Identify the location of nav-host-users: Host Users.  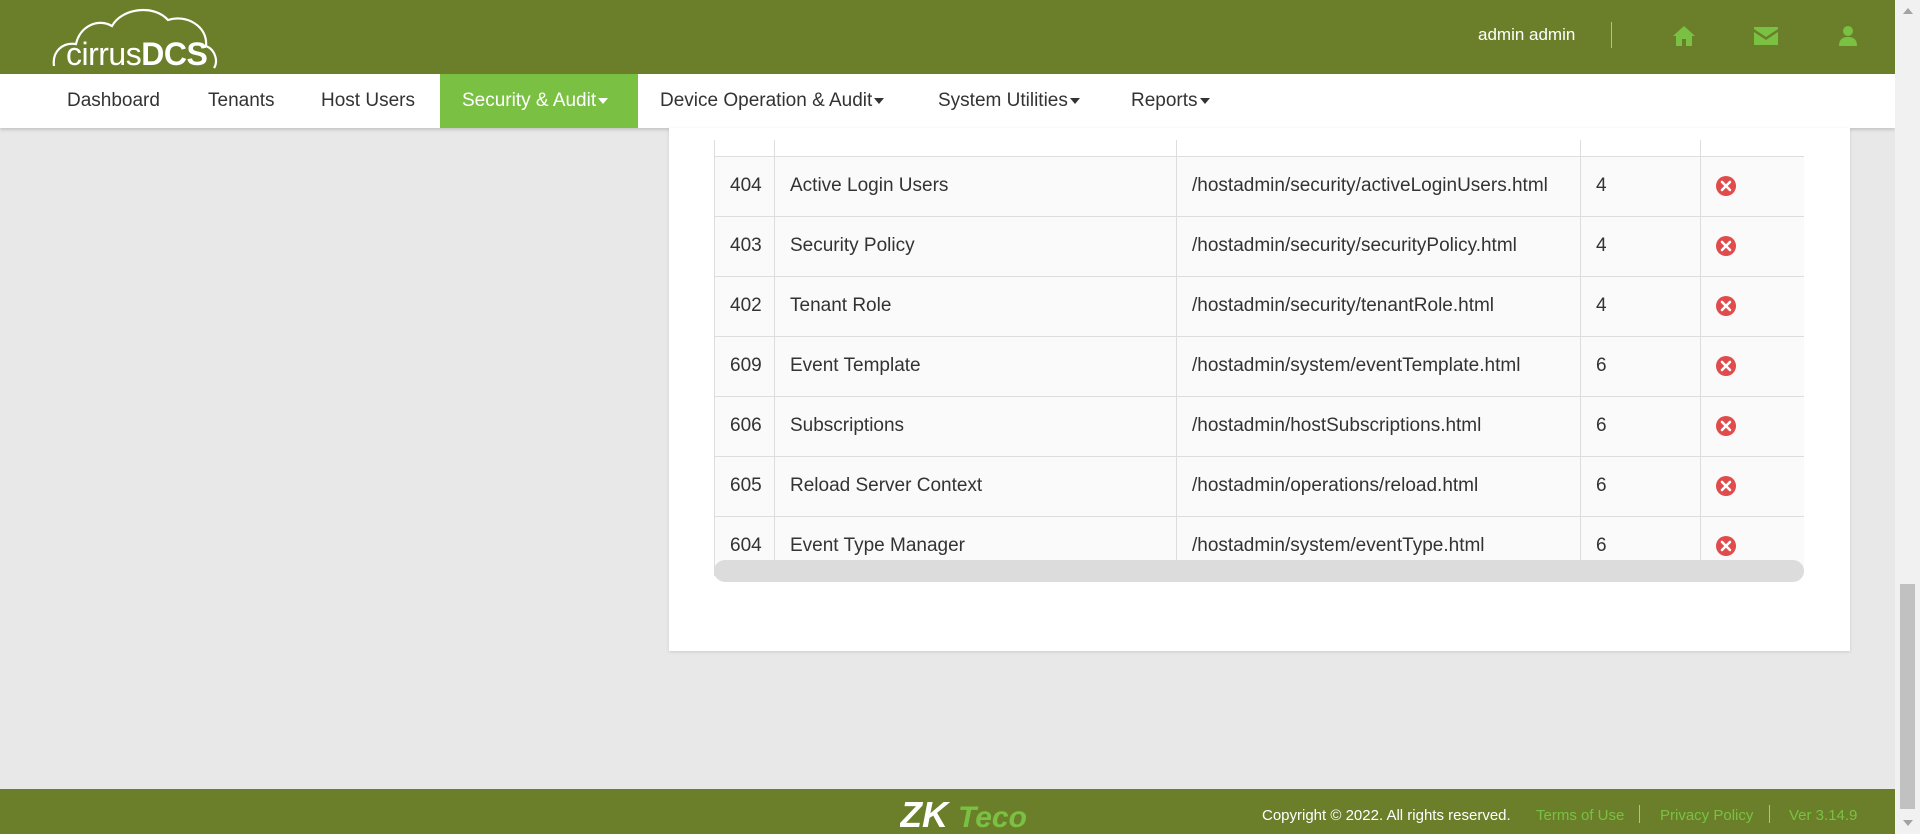
(368, 101).